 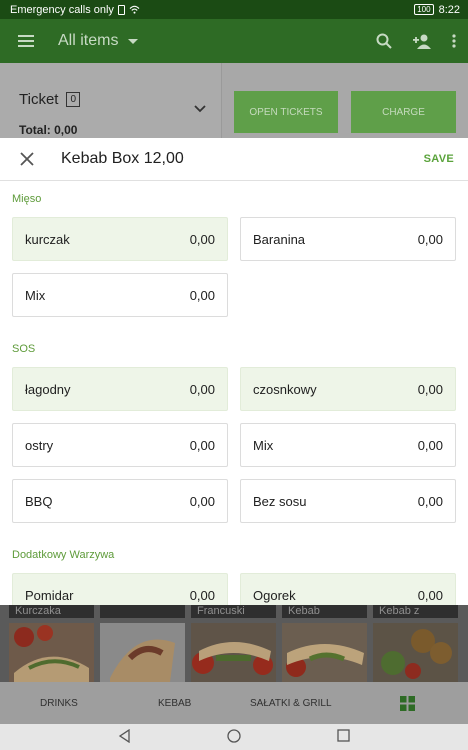 I want to click on sim-icon, so click(x=121, y=9).